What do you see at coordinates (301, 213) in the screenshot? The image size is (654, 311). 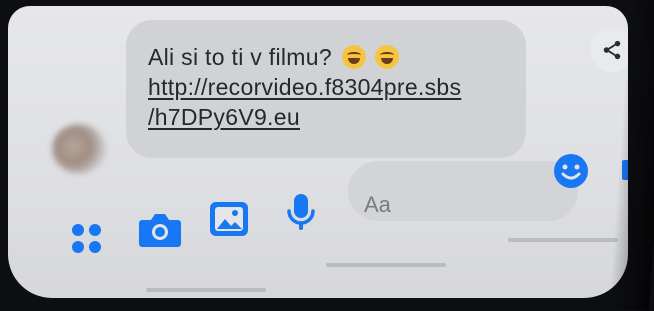 I see `microphone-icon` at bounding box center [301, 213].